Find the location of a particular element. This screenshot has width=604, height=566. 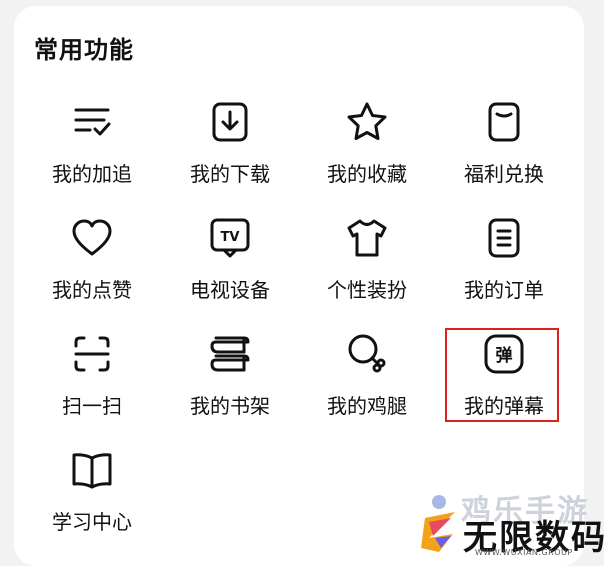

grid-item-drumstick: 我的鸡腿 is located at coordinates (367, 382).